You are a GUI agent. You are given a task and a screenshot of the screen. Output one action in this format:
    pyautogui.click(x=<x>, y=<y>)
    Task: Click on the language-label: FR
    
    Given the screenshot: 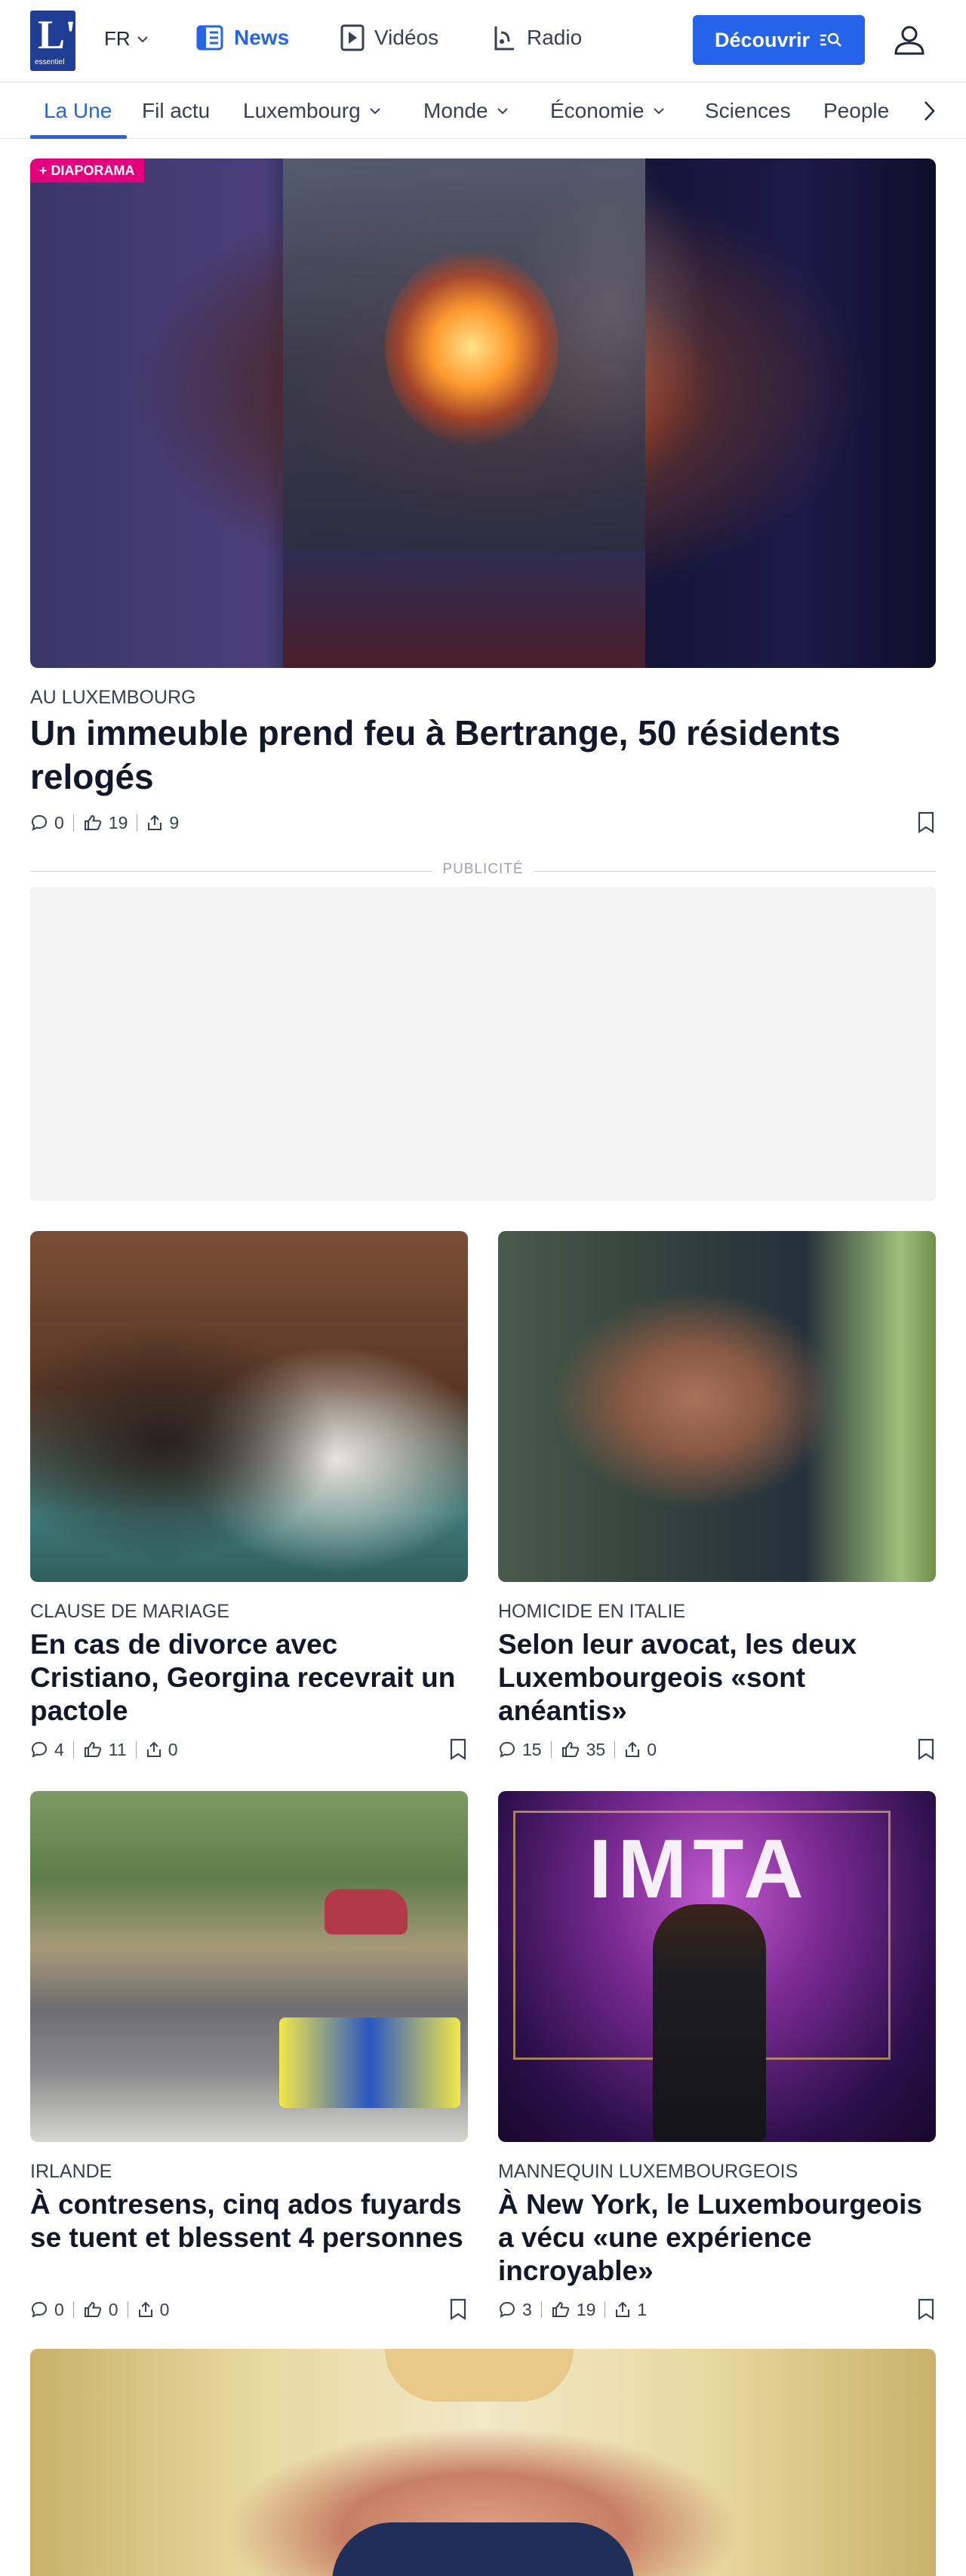 What is the action you would take?
    pyautogui.click(x=117, y=38)
    